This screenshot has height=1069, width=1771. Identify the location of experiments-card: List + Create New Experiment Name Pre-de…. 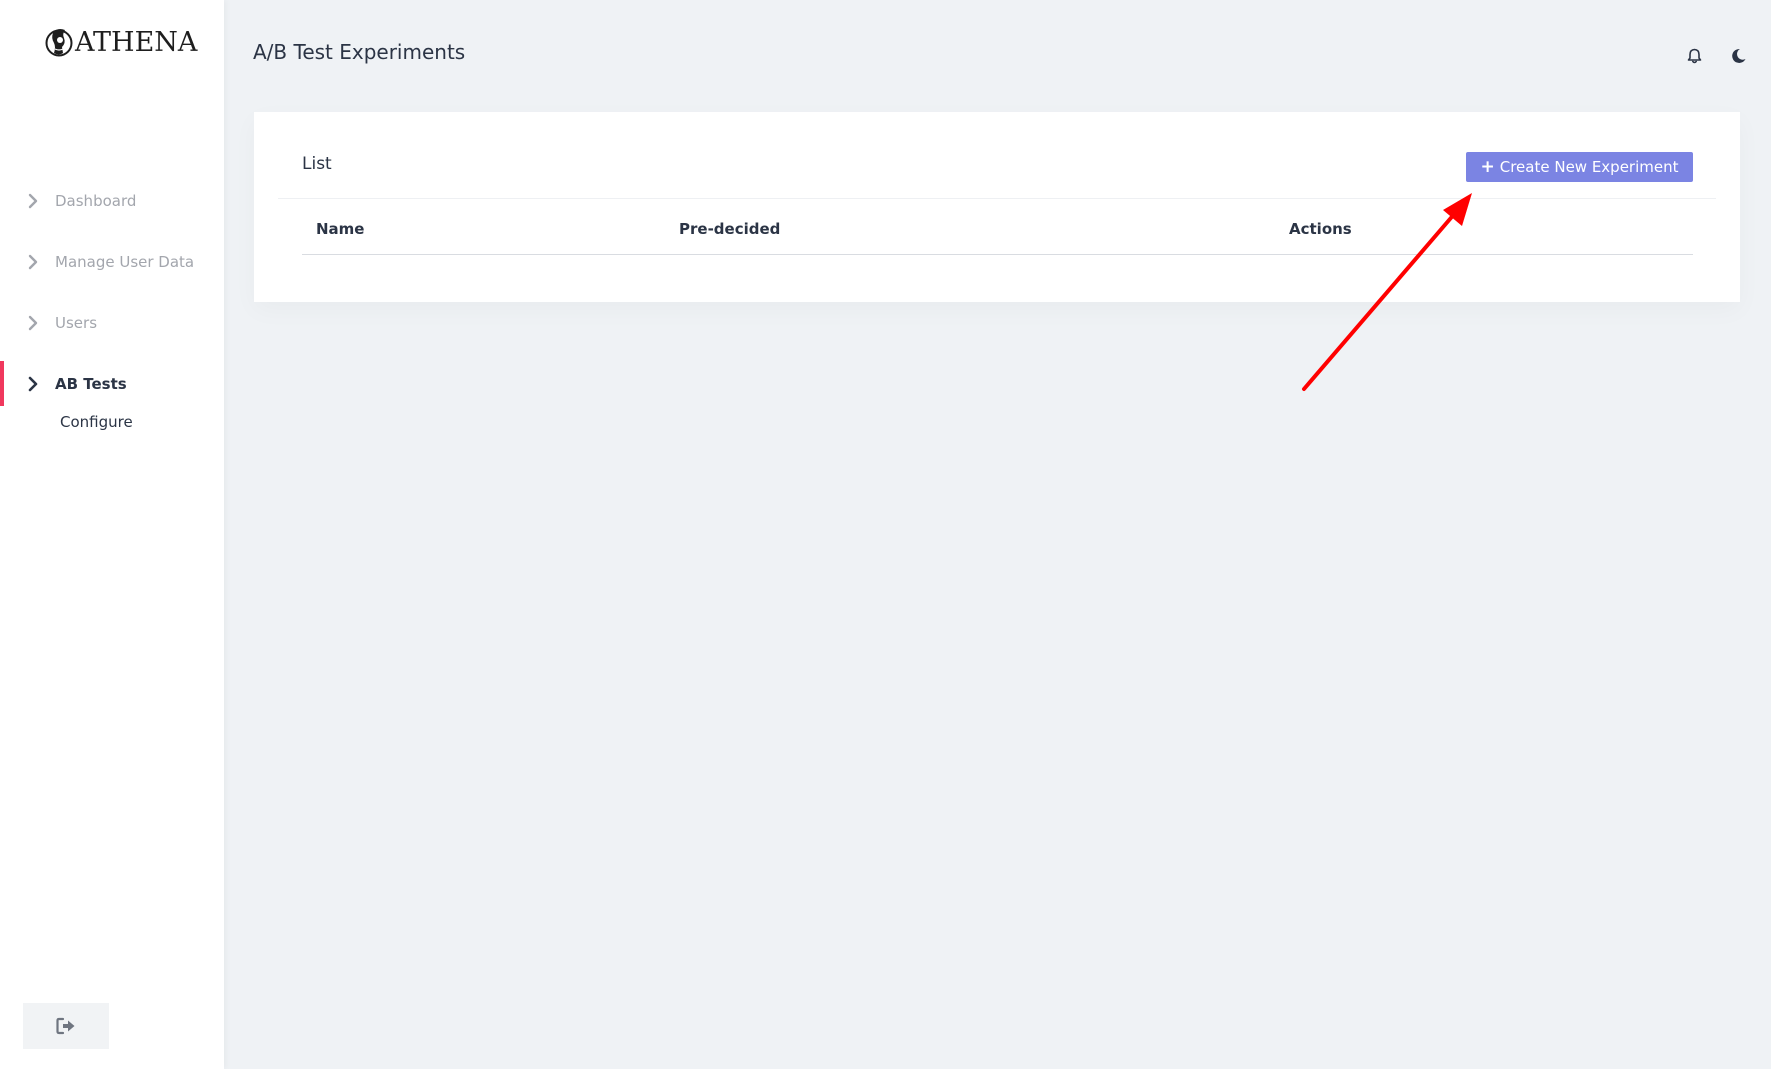
(997, 207).